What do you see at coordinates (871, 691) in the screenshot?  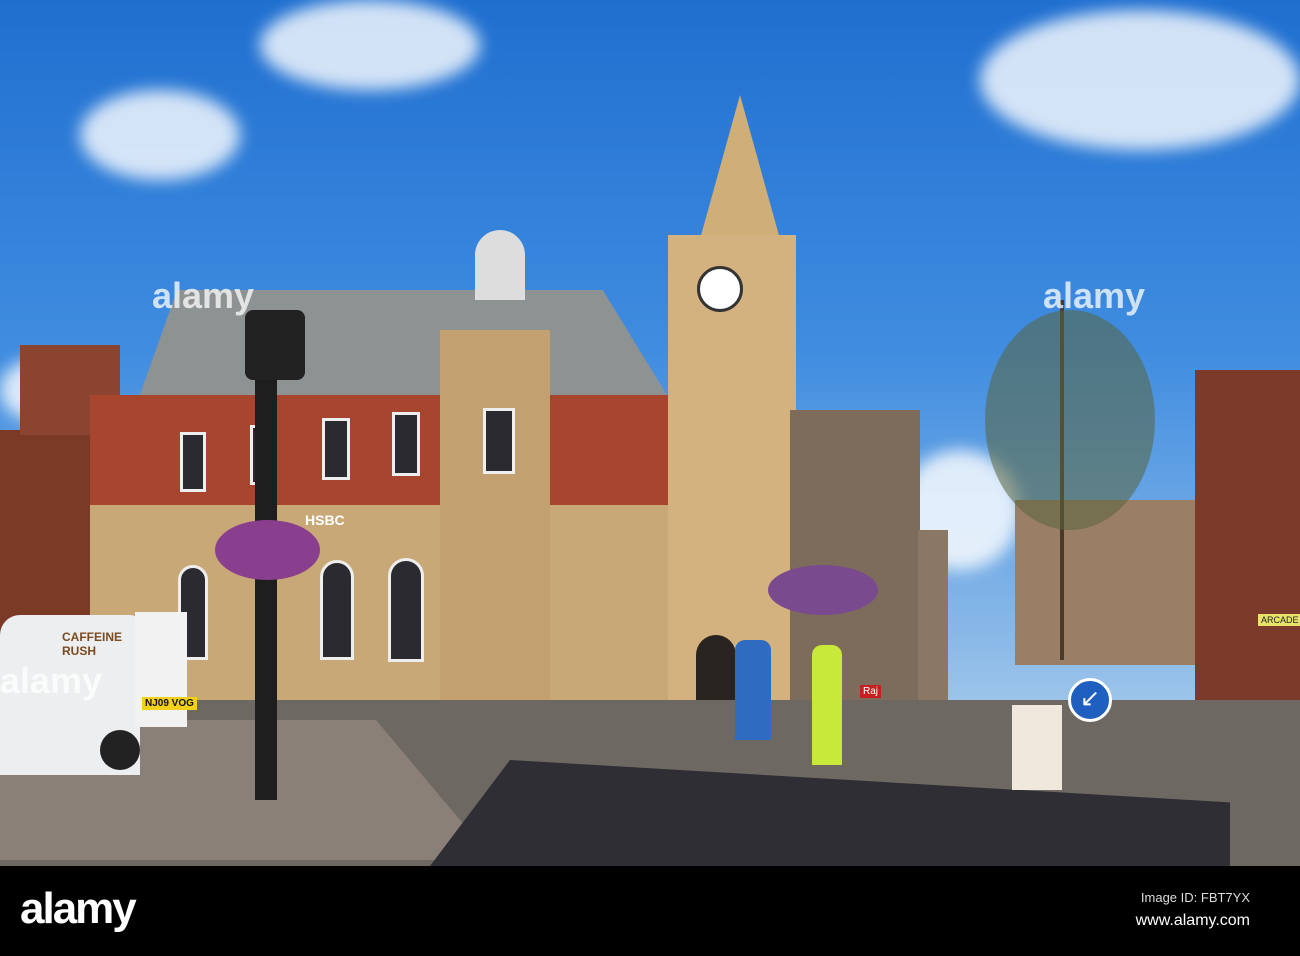 I see `raj-sign: Raj` at bounding box center [871, 691].